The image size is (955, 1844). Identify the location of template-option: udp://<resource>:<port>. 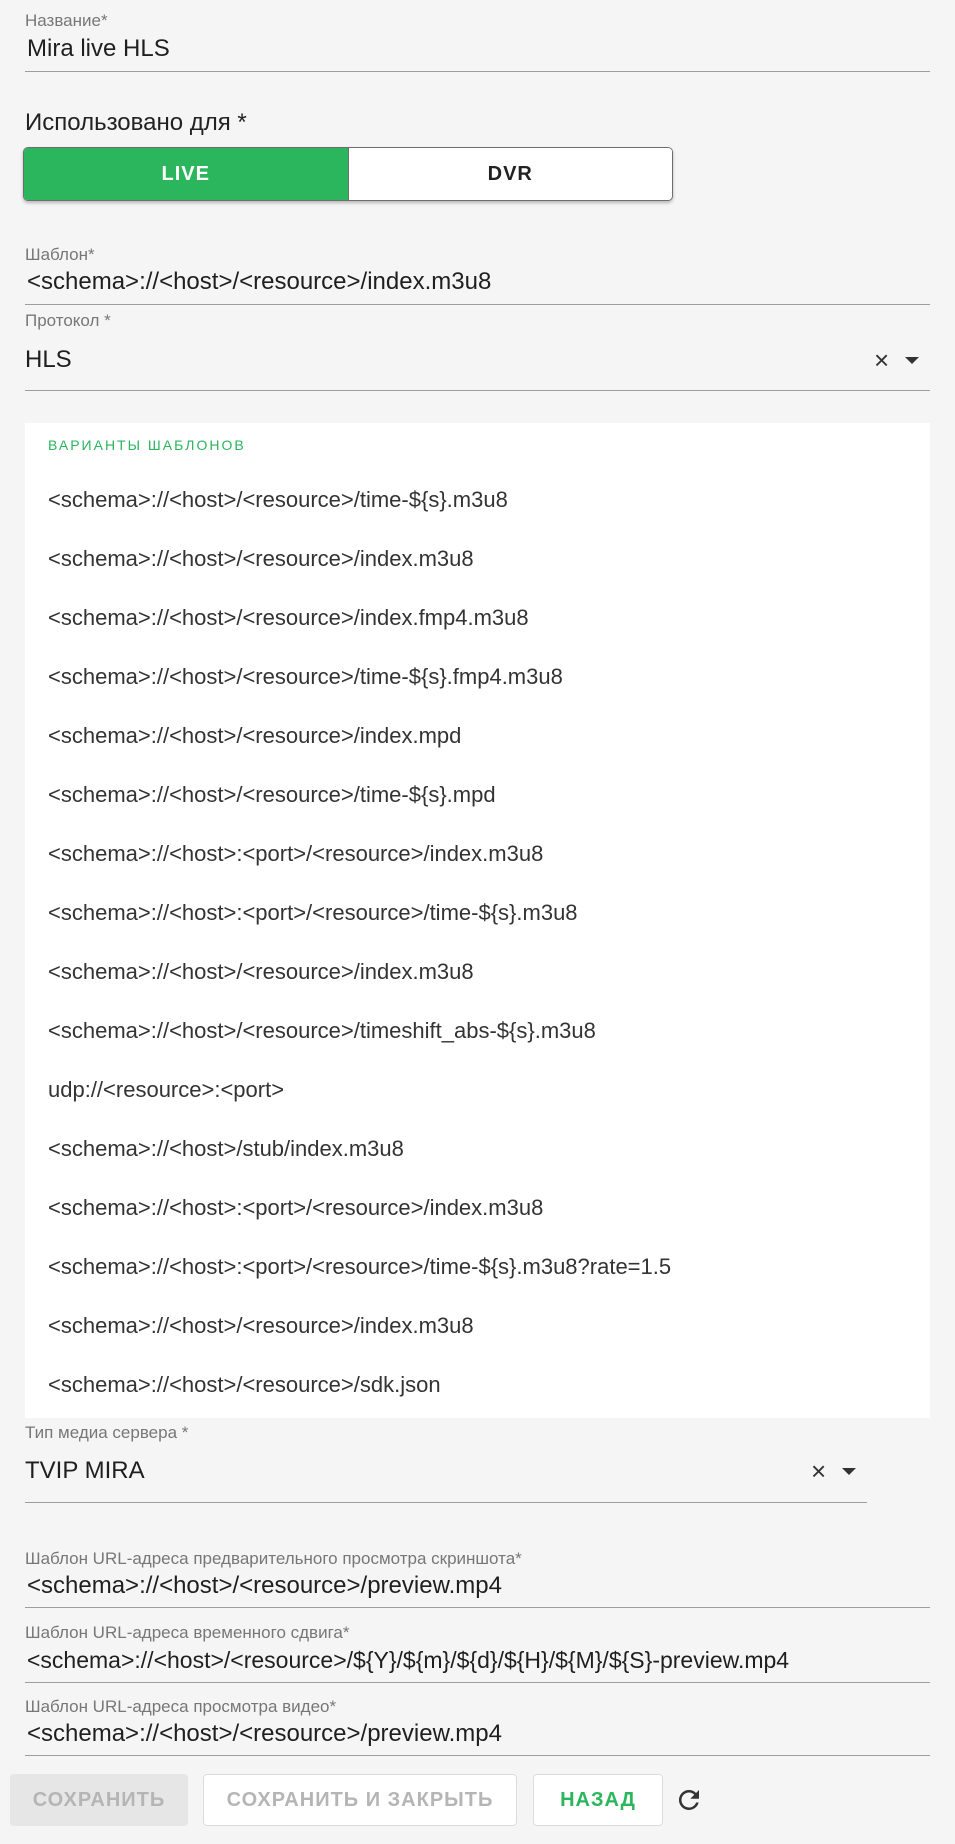
(166, 1090).